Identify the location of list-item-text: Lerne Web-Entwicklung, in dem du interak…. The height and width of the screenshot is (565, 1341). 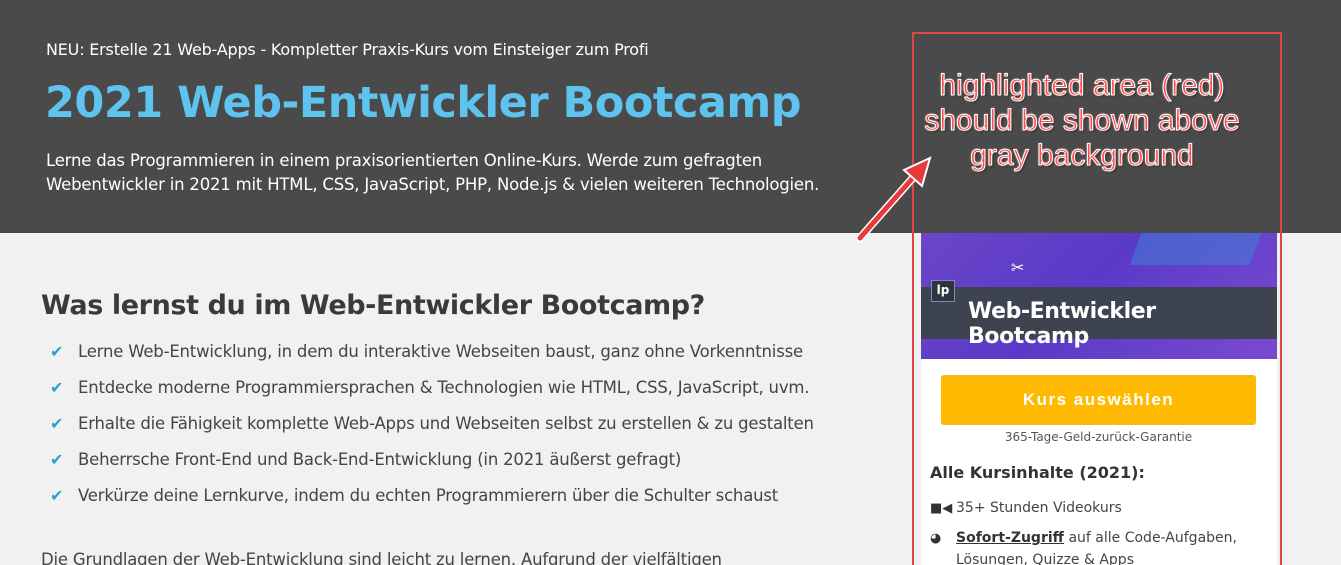
(440, 351).